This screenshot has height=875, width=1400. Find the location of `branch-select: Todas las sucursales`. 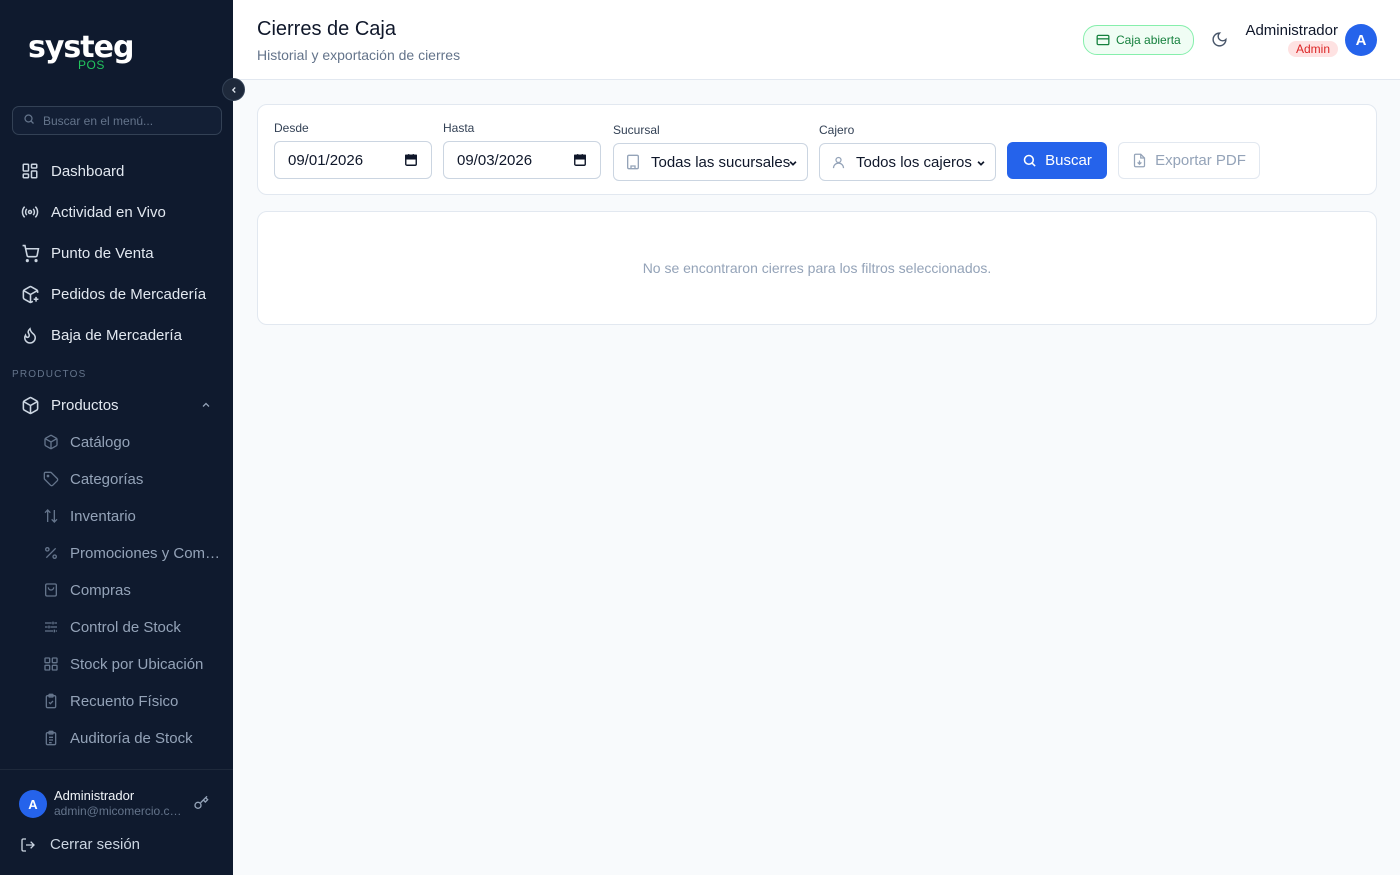

branch-select: Todas las sucursales is located at coordinates (710, 162).